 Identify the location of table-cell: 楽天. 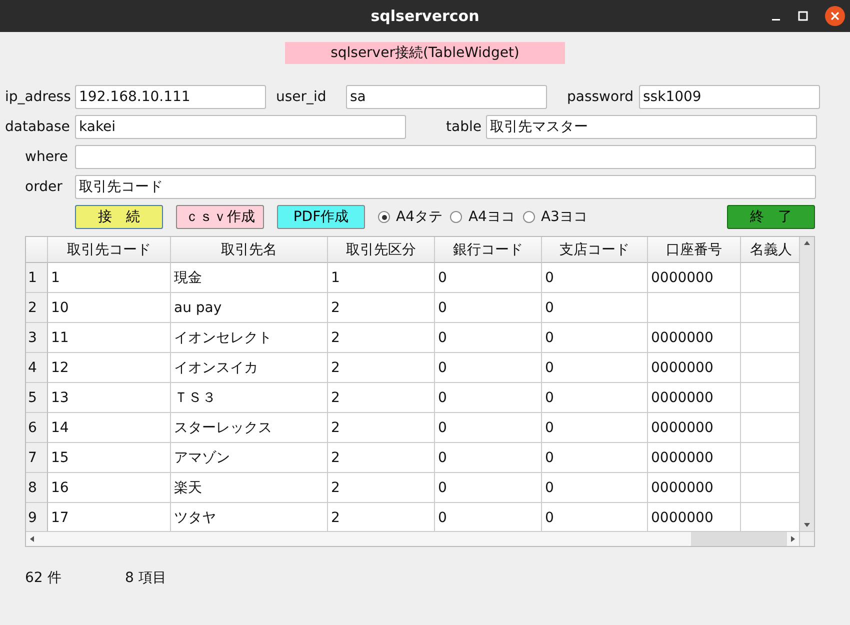
(249, 488).